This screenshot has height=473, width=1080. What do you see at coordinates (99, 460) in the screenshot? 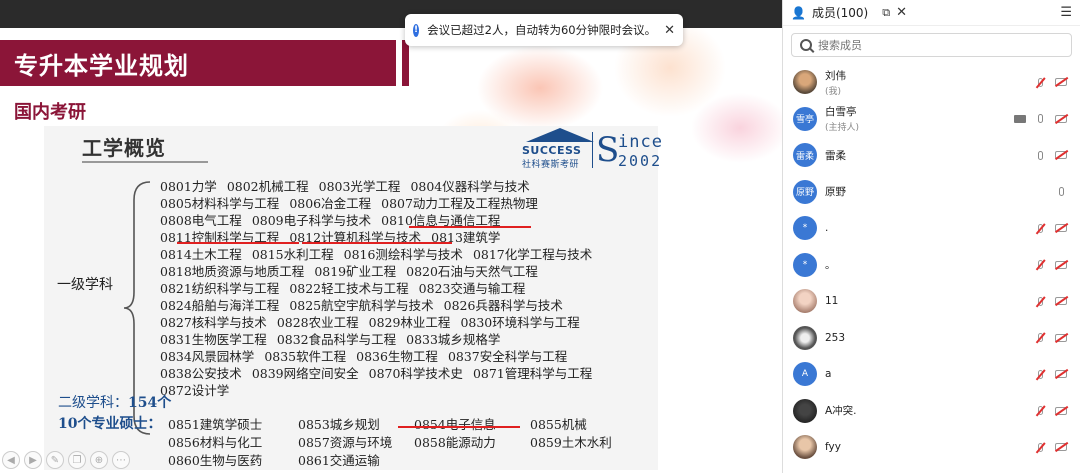
I see `zoom-icon: ⊕` at bounding box center [99, 460].